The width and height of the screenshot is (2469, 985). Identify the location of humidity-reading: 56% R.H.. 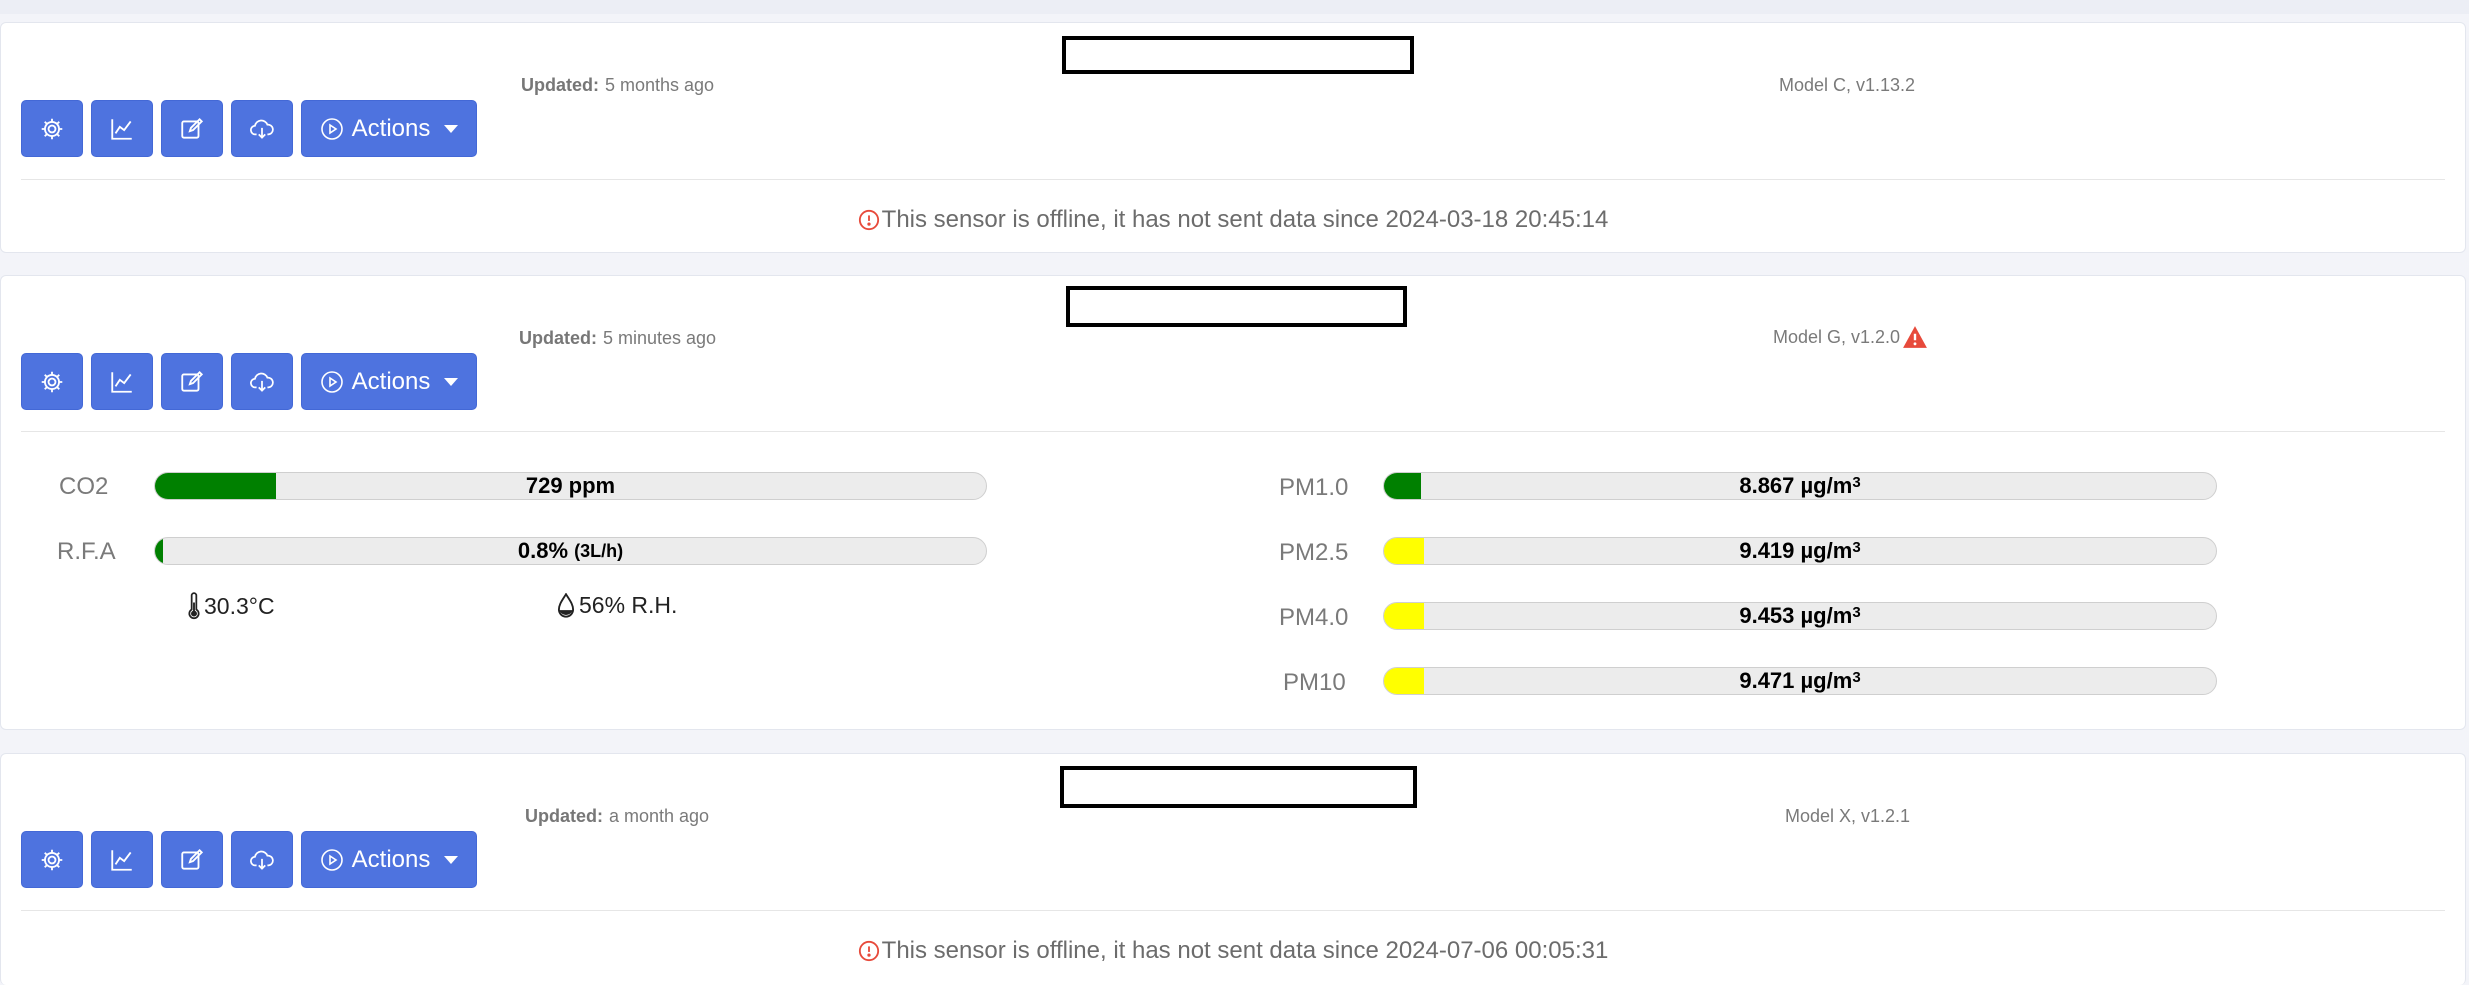
(616, 605).